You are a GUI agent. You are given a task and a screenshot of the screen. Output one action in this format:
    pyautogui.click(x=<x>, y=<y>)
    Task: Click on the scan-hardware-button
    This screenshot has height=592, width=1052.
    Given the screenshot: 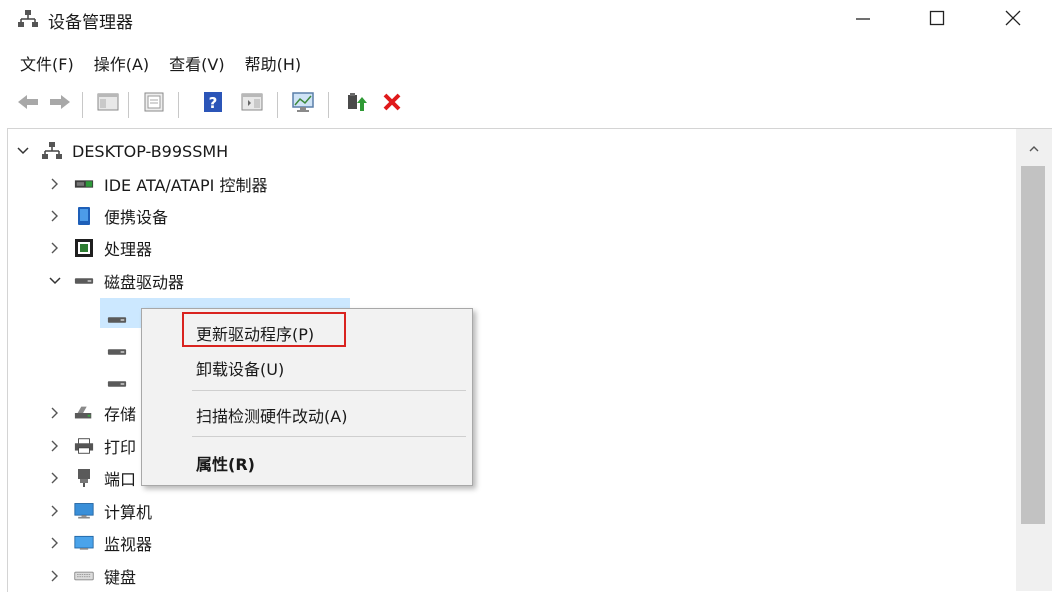 What is the action you would take?
    pyautogui.click(x=303, y=104)
    